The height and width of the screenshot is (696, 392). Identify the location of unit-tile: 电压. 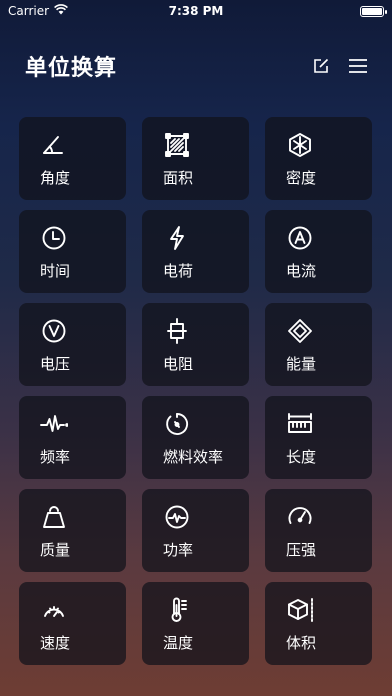
(72, 344).